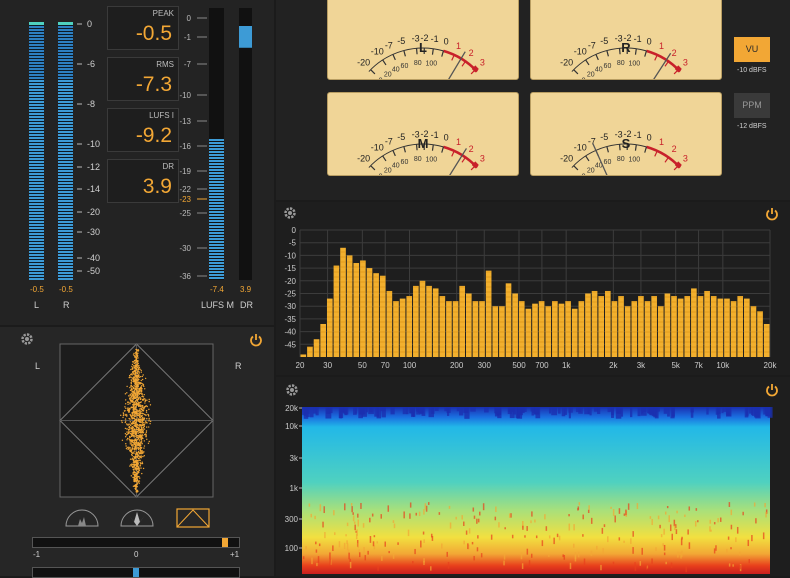  Describe the element at coordinates (363, 63) in the screenshot. I see `vu-db-label: -20` at that location.